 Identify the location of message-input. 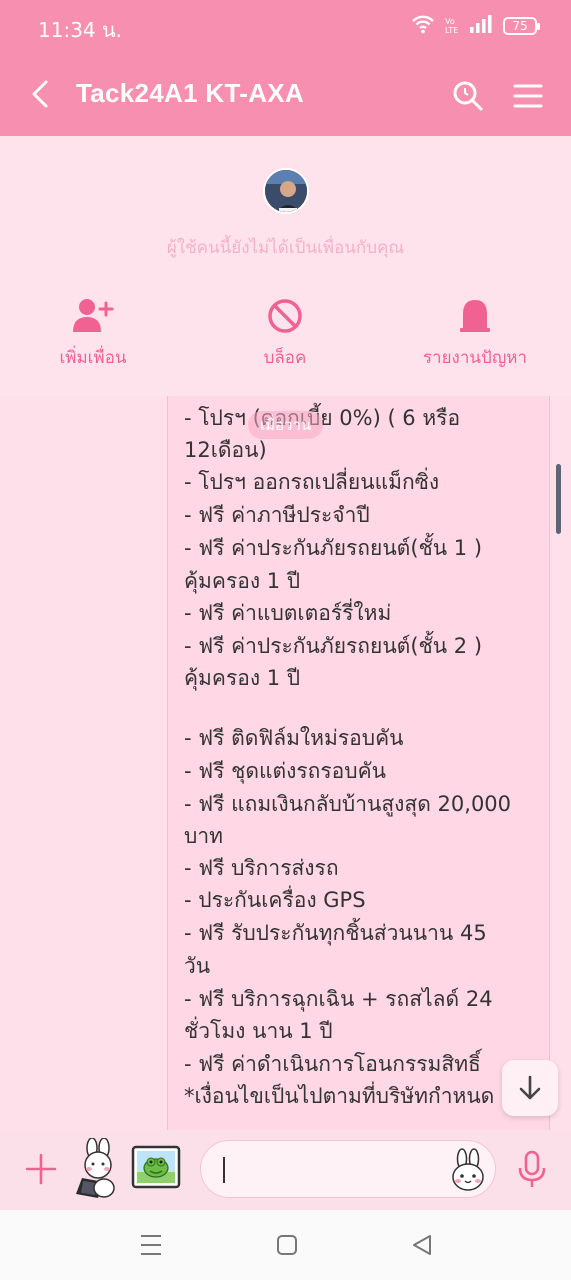
(348, 1169).